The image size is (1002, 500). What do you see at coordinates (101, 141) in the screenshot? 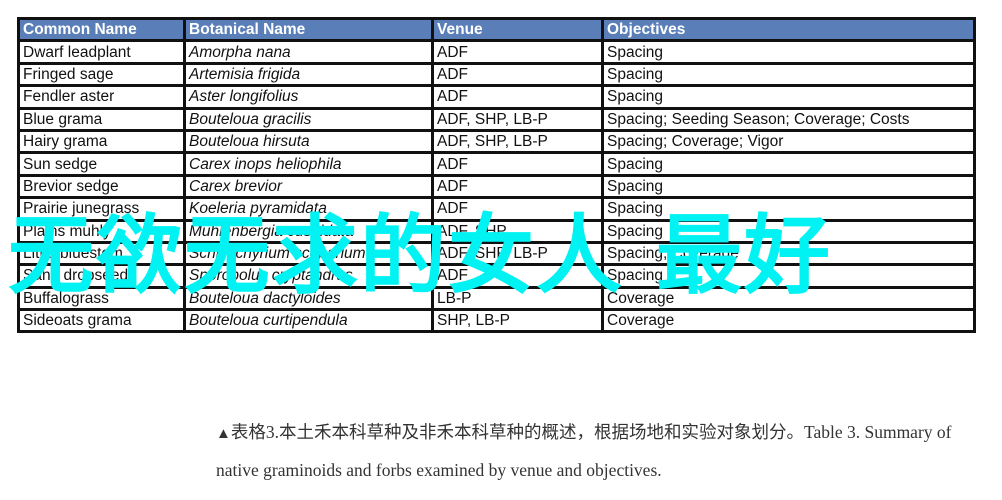
I see `cell-common-name: Hairy grama` at bounding box center [101, 141].